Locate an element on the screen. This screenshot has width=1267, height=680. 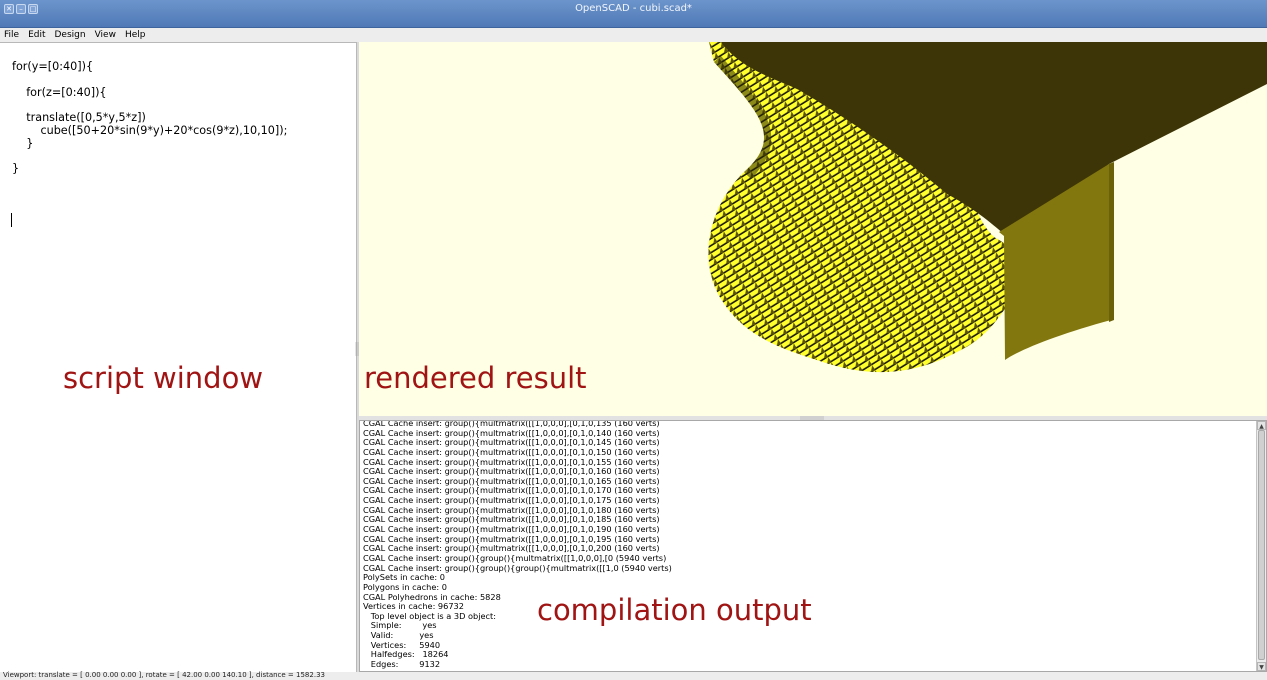
annotation-rendered-result: rendered result is located at coordinates (475, 378).